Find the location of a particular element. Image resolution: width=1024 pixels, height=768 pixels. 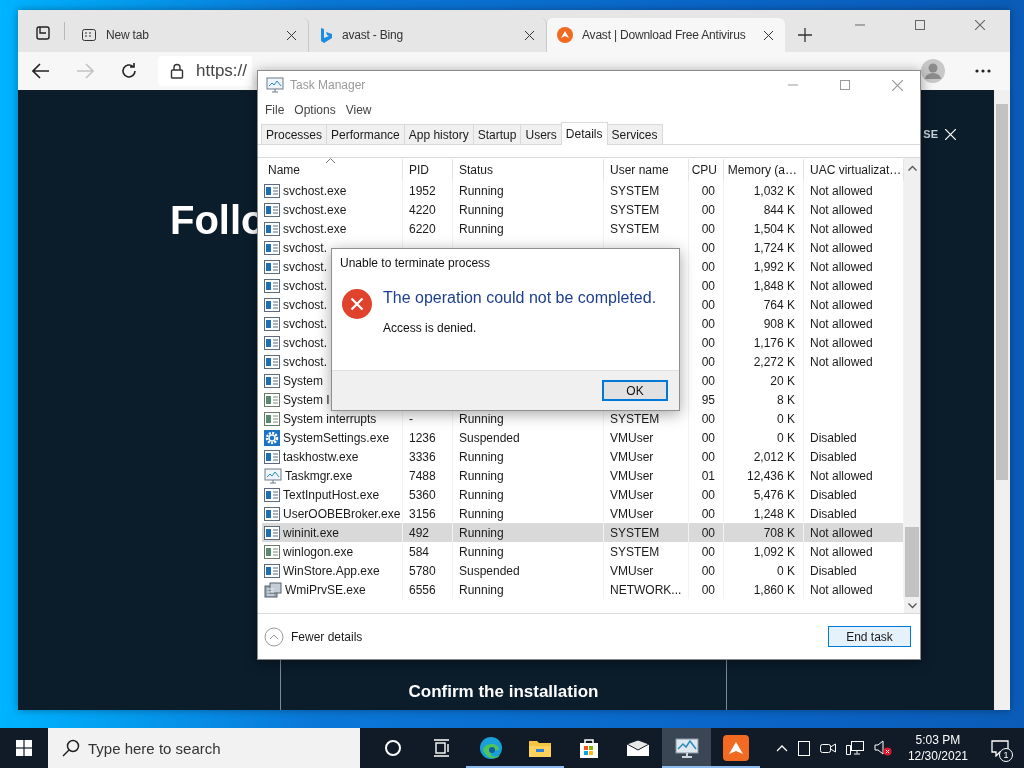

table-row: svchost.exe 4220 Running SYSTEM 00 844 K Not allowed is located at coordinates (583, 209).